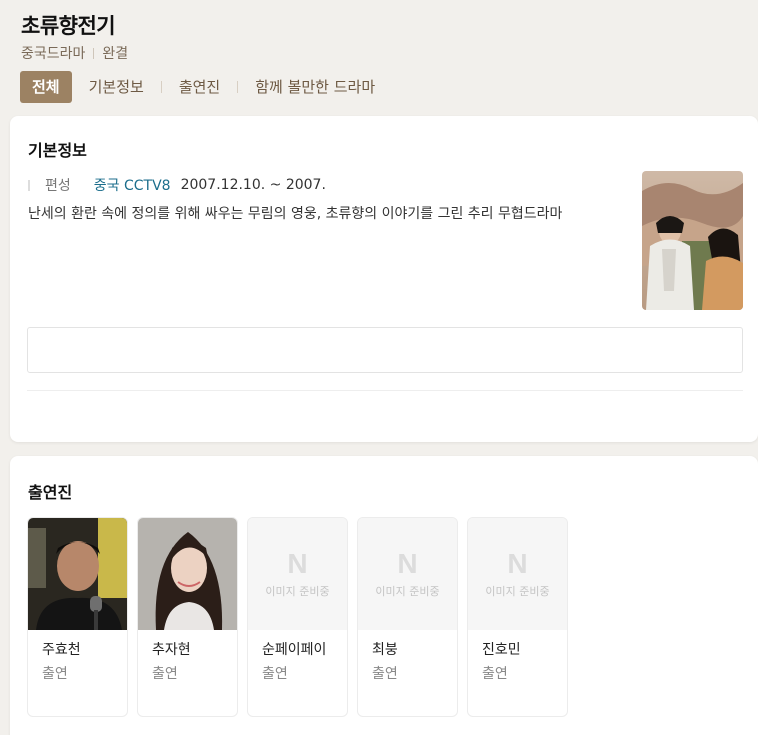  What do you see at coordinates (132, 185) in the screenshot?
I see `channel-link: 중국 CCTV8` at bounding box center [132, 185].